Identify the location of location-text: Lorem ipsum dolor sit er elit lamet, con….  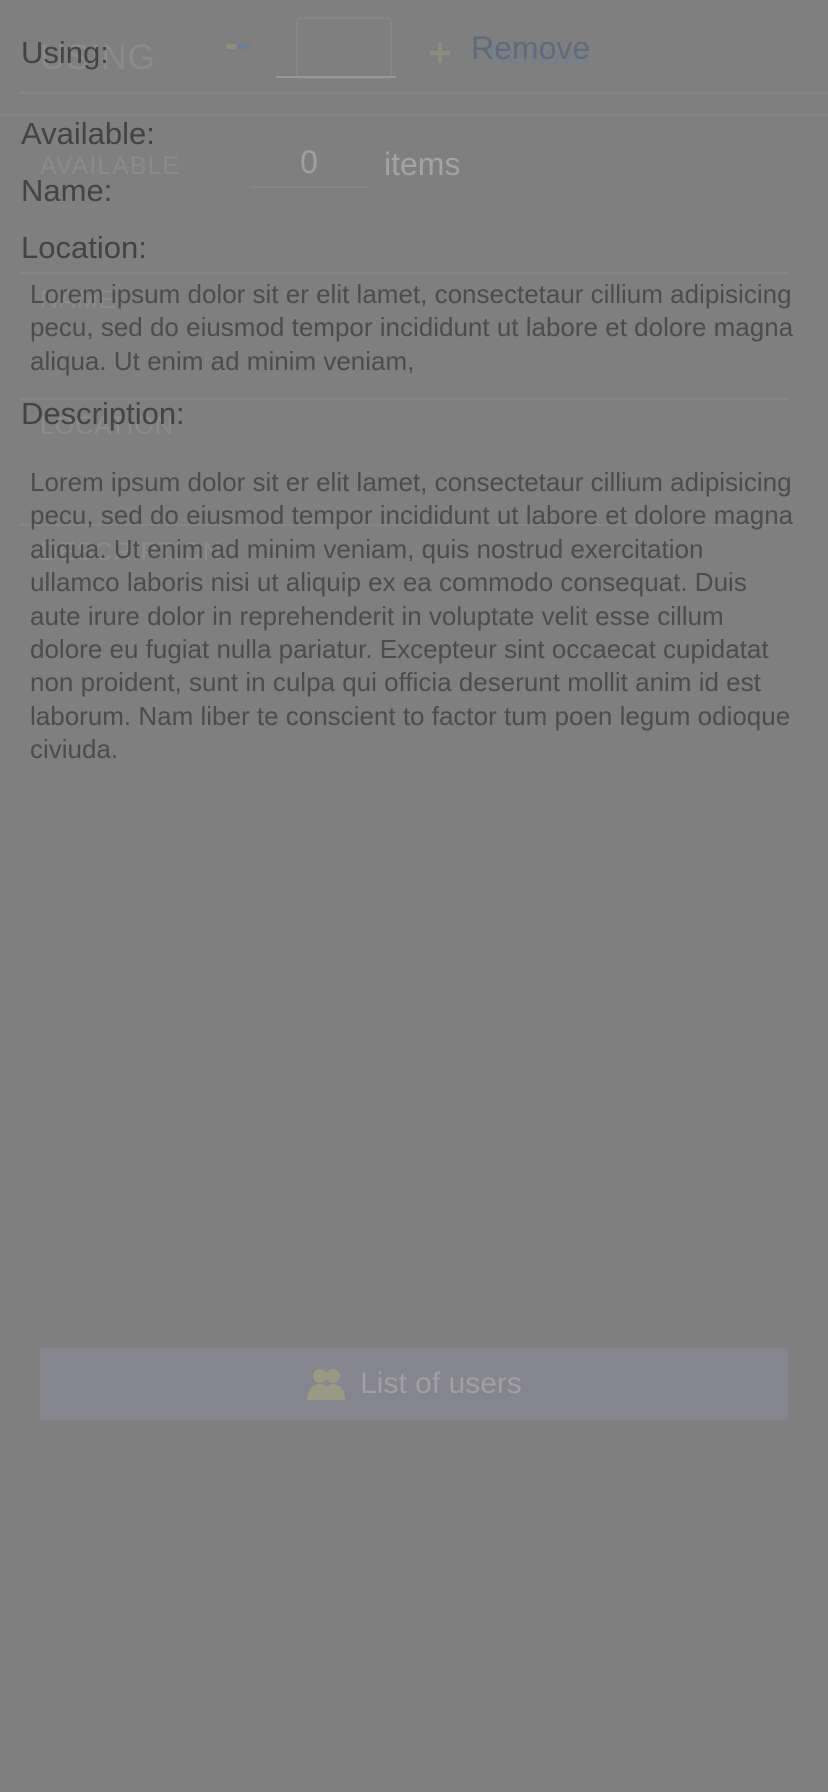
(412, 327).